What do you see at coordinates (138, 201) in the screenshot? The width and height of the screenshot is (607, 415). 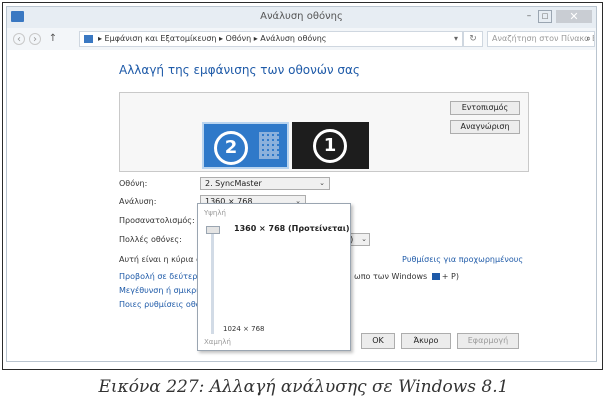 I see `resolution-label: Ανάλυση:` at bounding box center [138, 201].